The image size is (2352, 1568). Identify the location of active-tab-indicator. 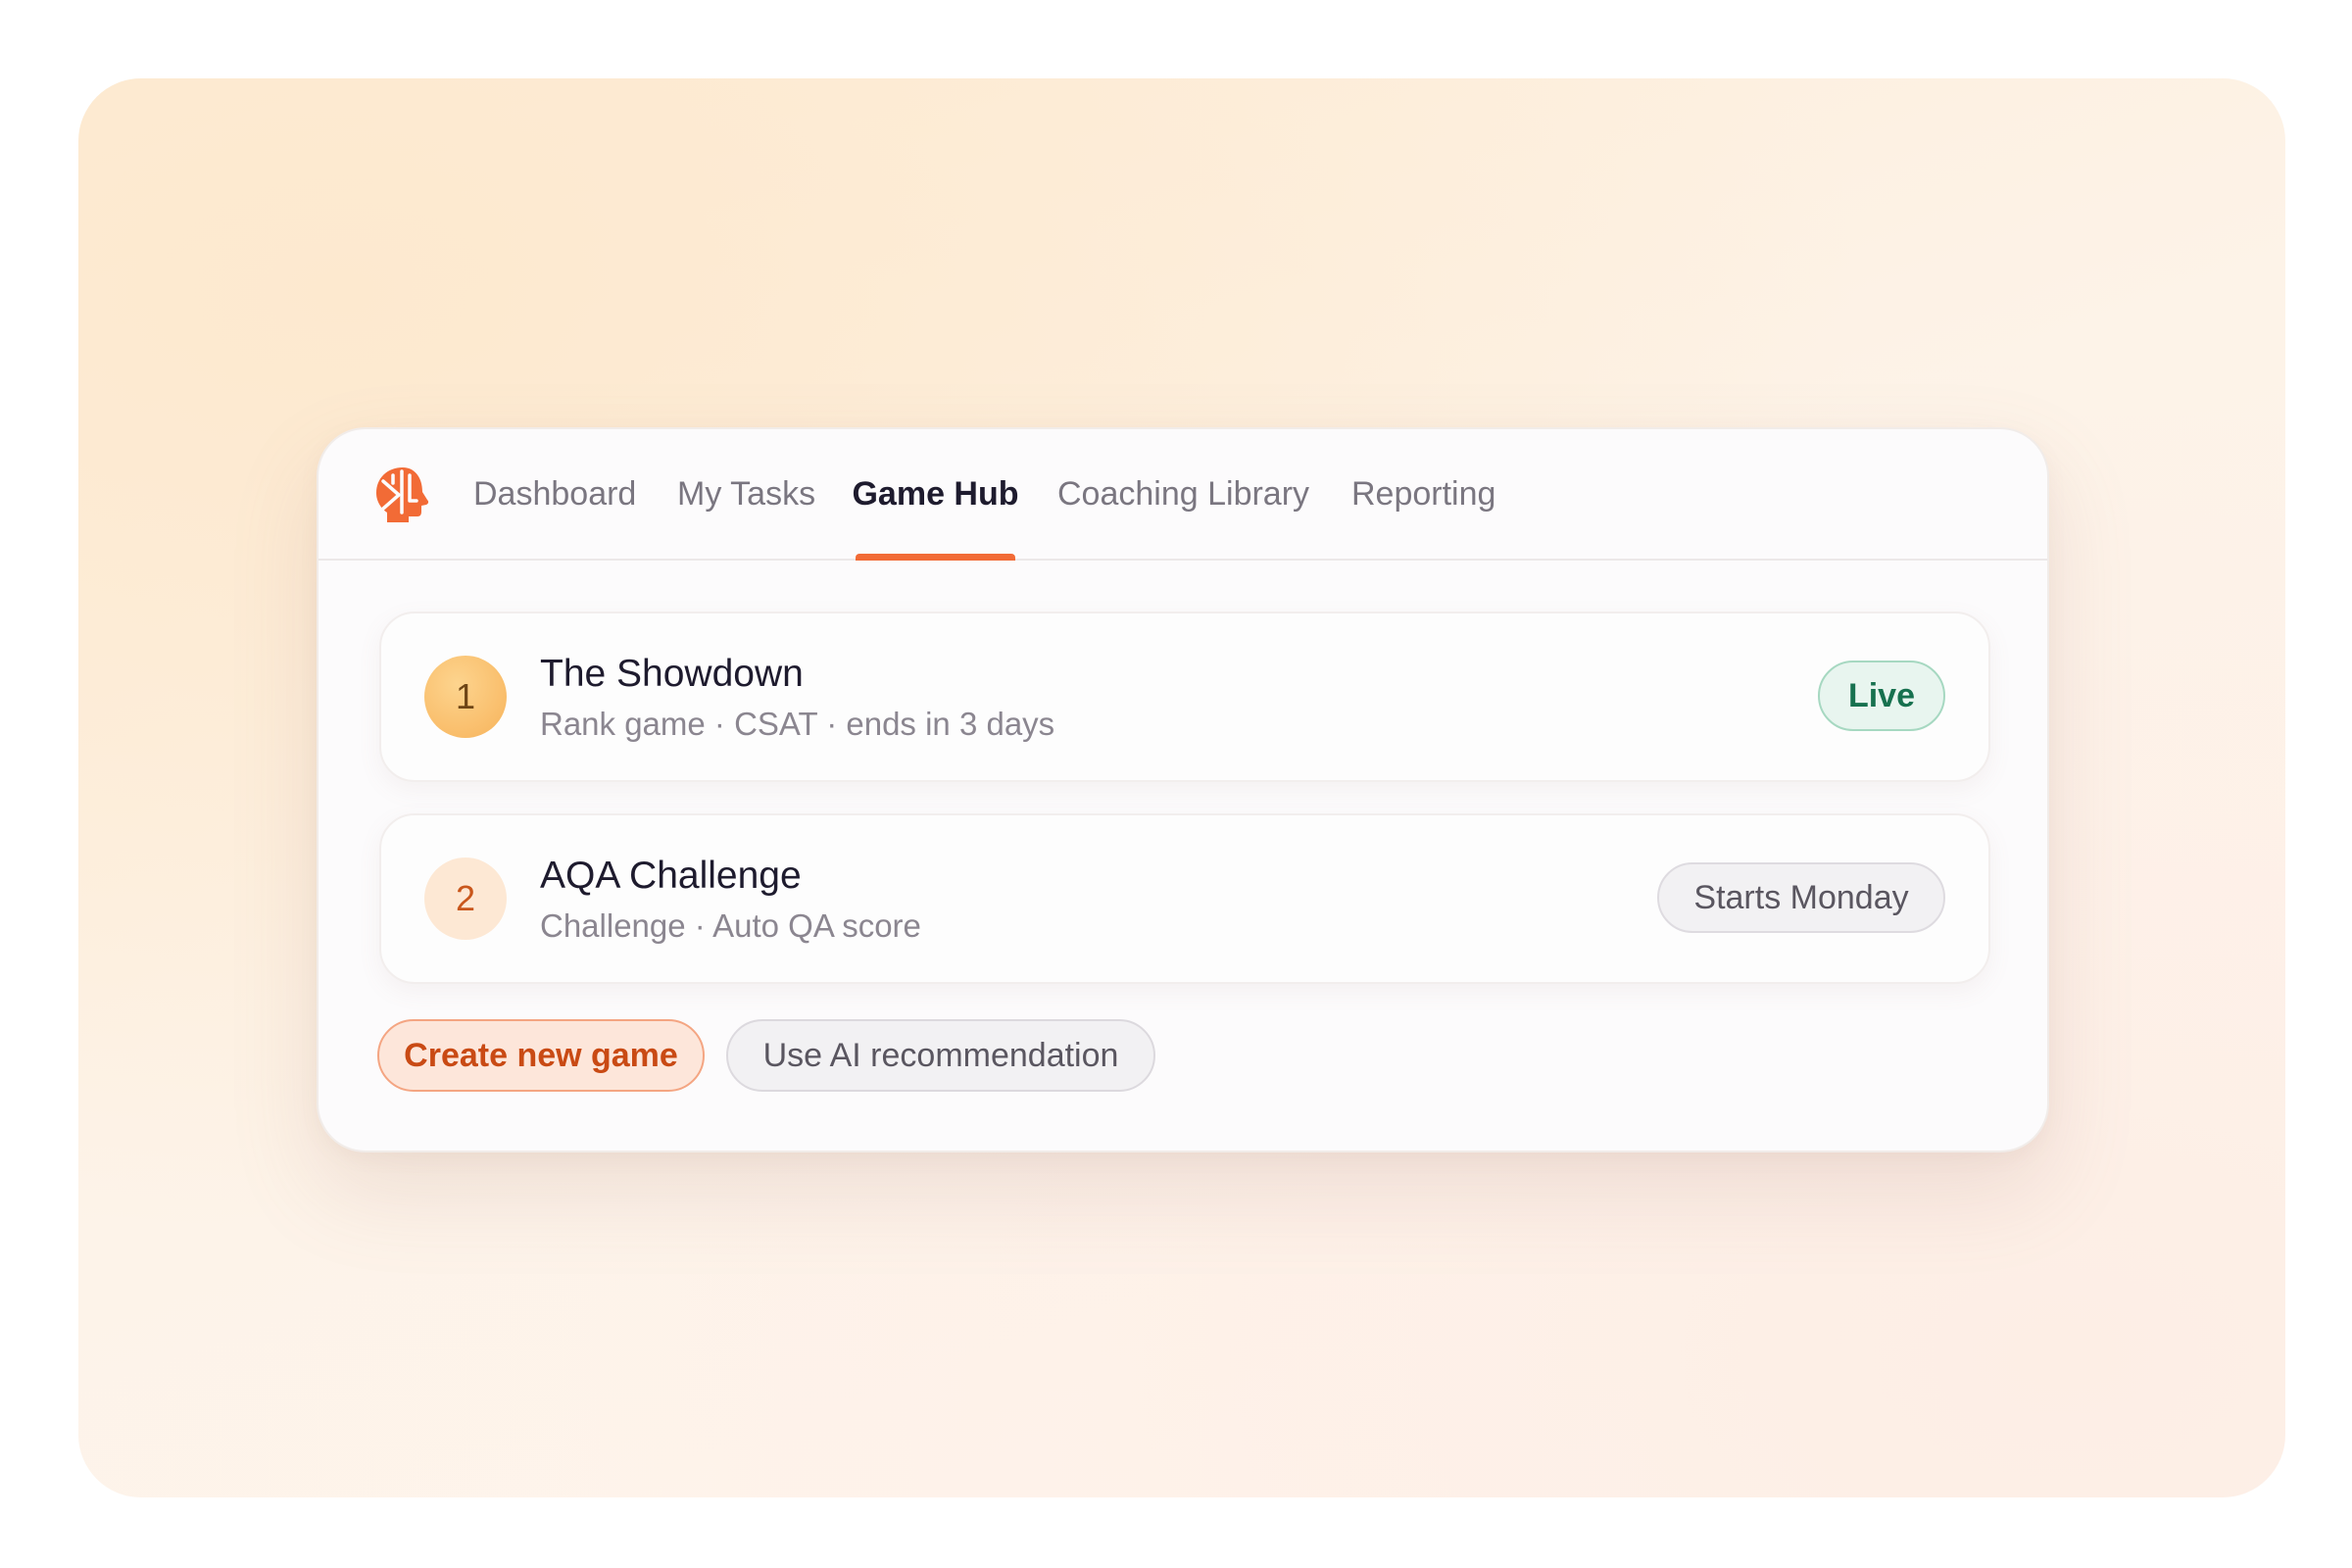
(935, 557).